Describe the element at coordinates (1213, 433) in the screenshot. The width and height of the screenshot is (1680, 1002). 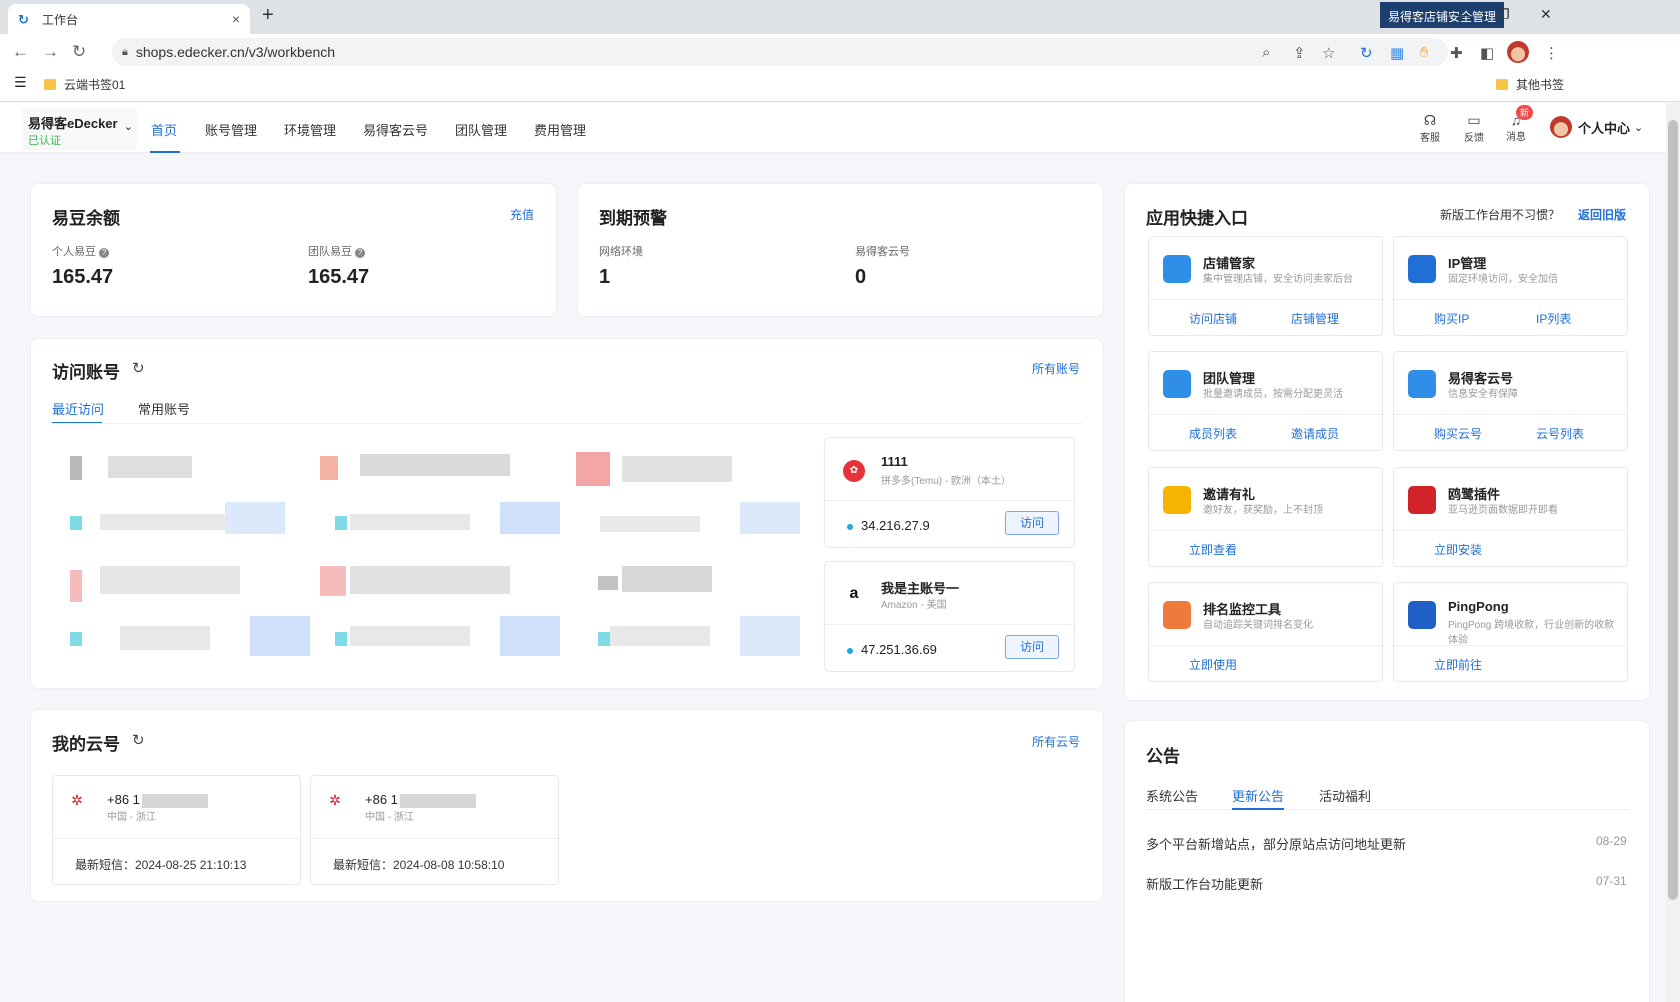
I see `shortcut-action-button: 成员列表` at that location.